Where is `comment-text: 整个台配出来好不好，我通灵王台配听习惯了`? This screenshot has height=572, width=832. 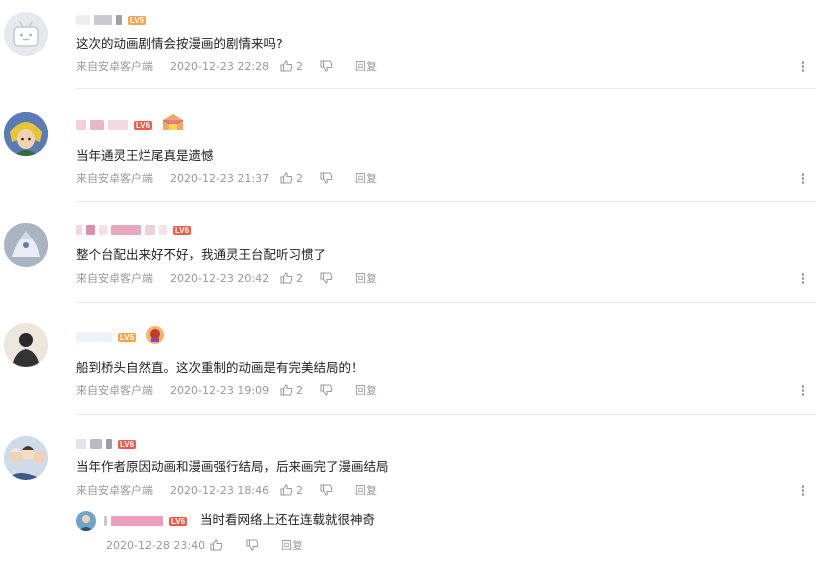
comment-text: 整个台配出来好不好，我通灵王台配听习惯了 is located at coordinates (201, 254).